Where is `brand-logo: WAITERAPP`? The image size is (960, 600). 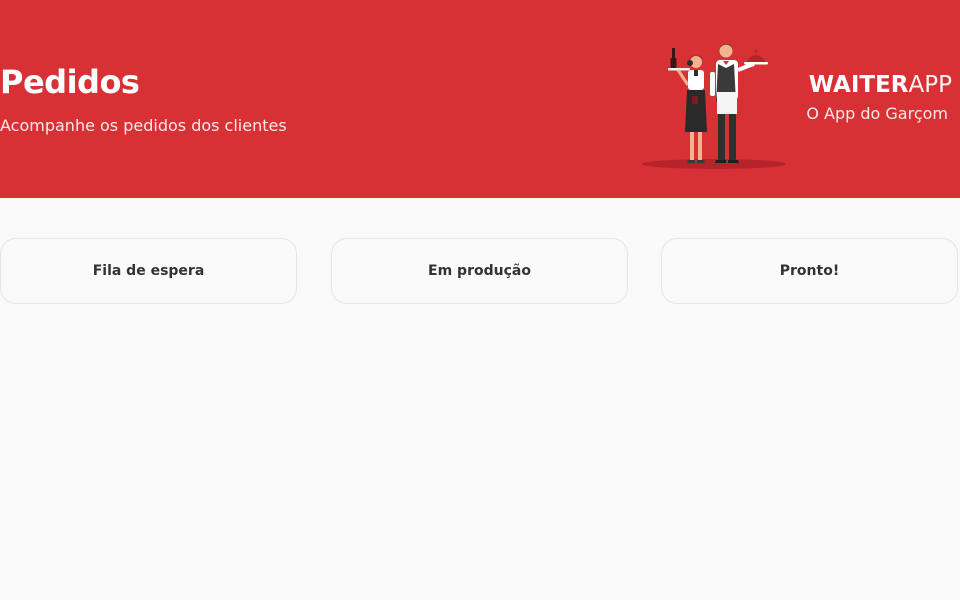 brand-logo: WAITERAPP is located at coordinates (879, 85).